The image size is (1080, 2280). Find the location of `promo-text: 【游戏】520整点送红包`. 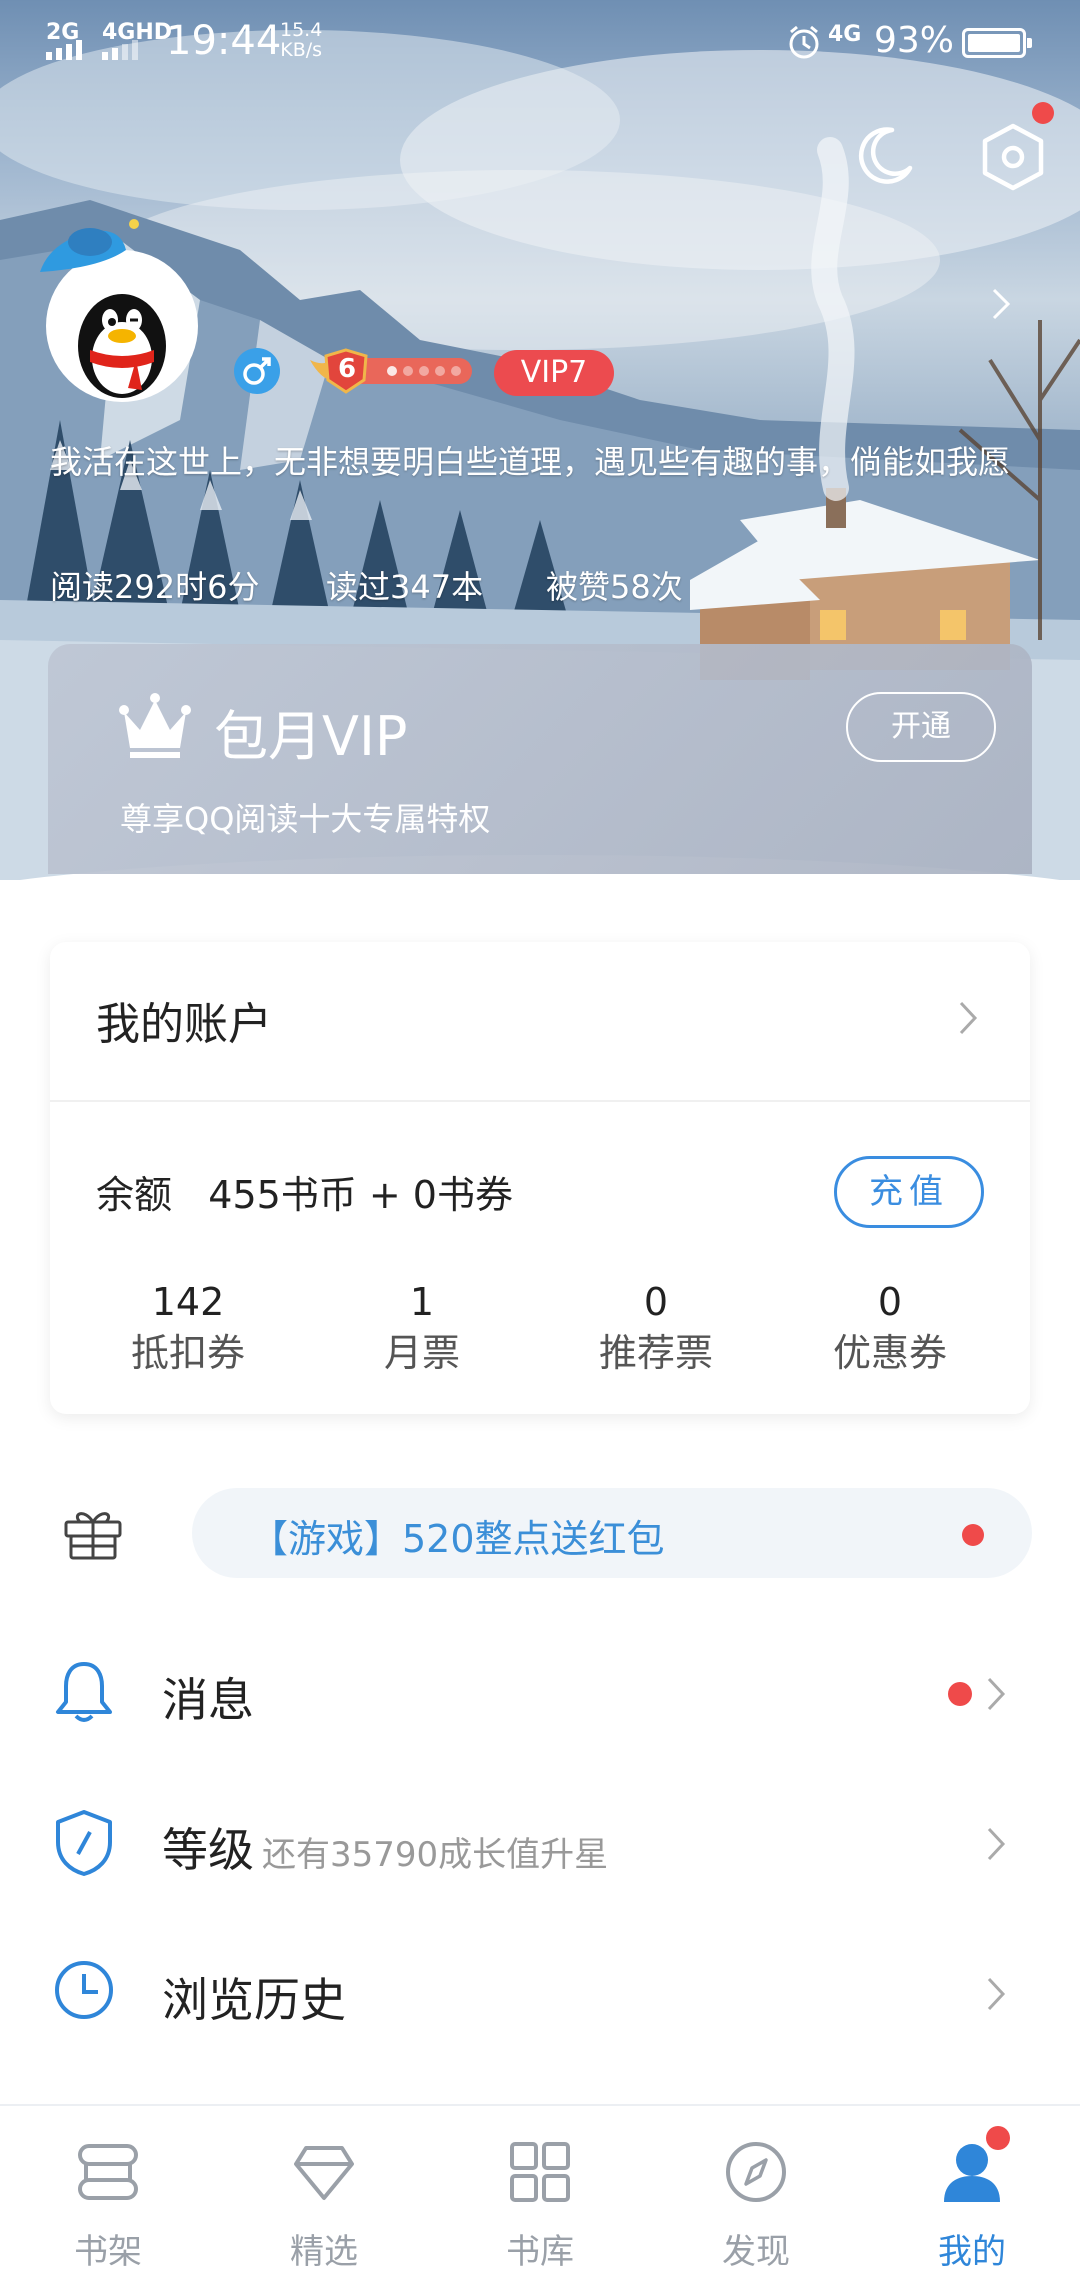

promo-text: 【游戏】520整点送红包 is located at coordinates (457, 1539).